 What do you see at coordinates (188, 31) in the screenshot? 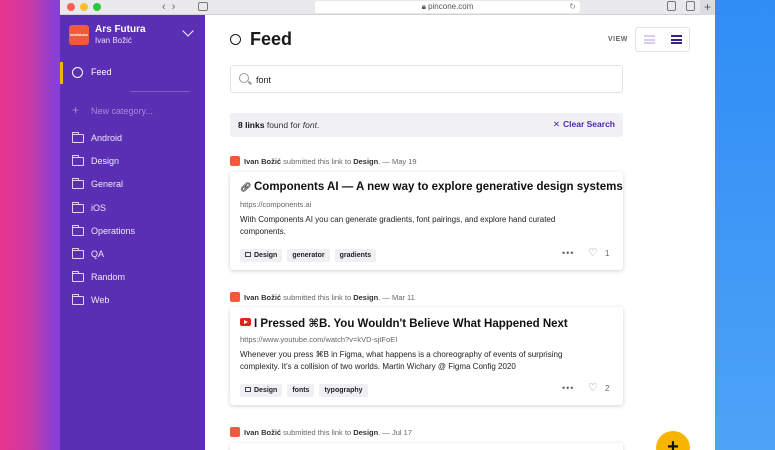
I see `chevron-down-icon` at bounding box center [188, 31].